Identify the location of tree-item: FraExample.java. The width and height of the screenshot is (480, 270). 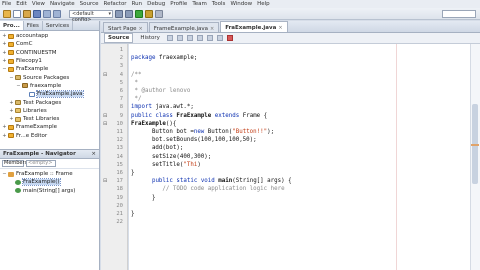
(49, 94).